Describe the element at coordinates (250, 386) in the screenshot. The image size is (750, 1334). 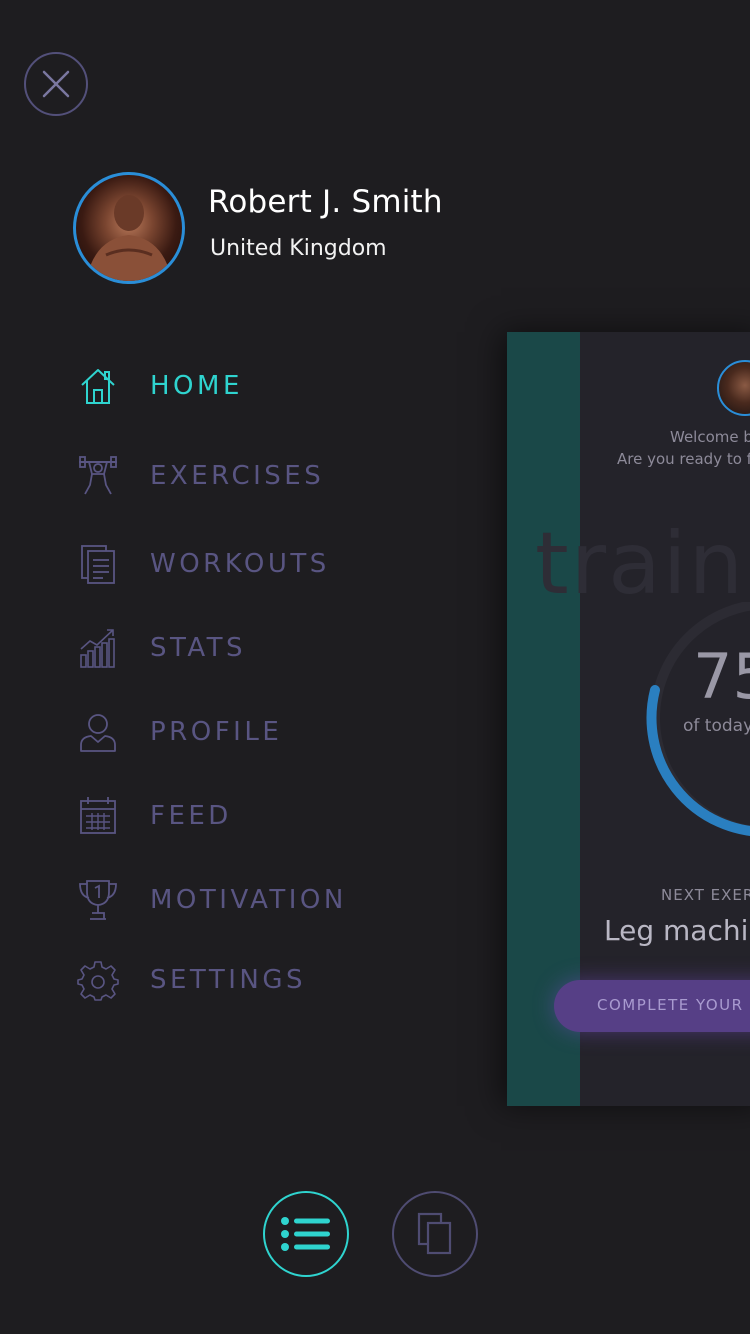
I see `nav-item-home: HOME` at that location.